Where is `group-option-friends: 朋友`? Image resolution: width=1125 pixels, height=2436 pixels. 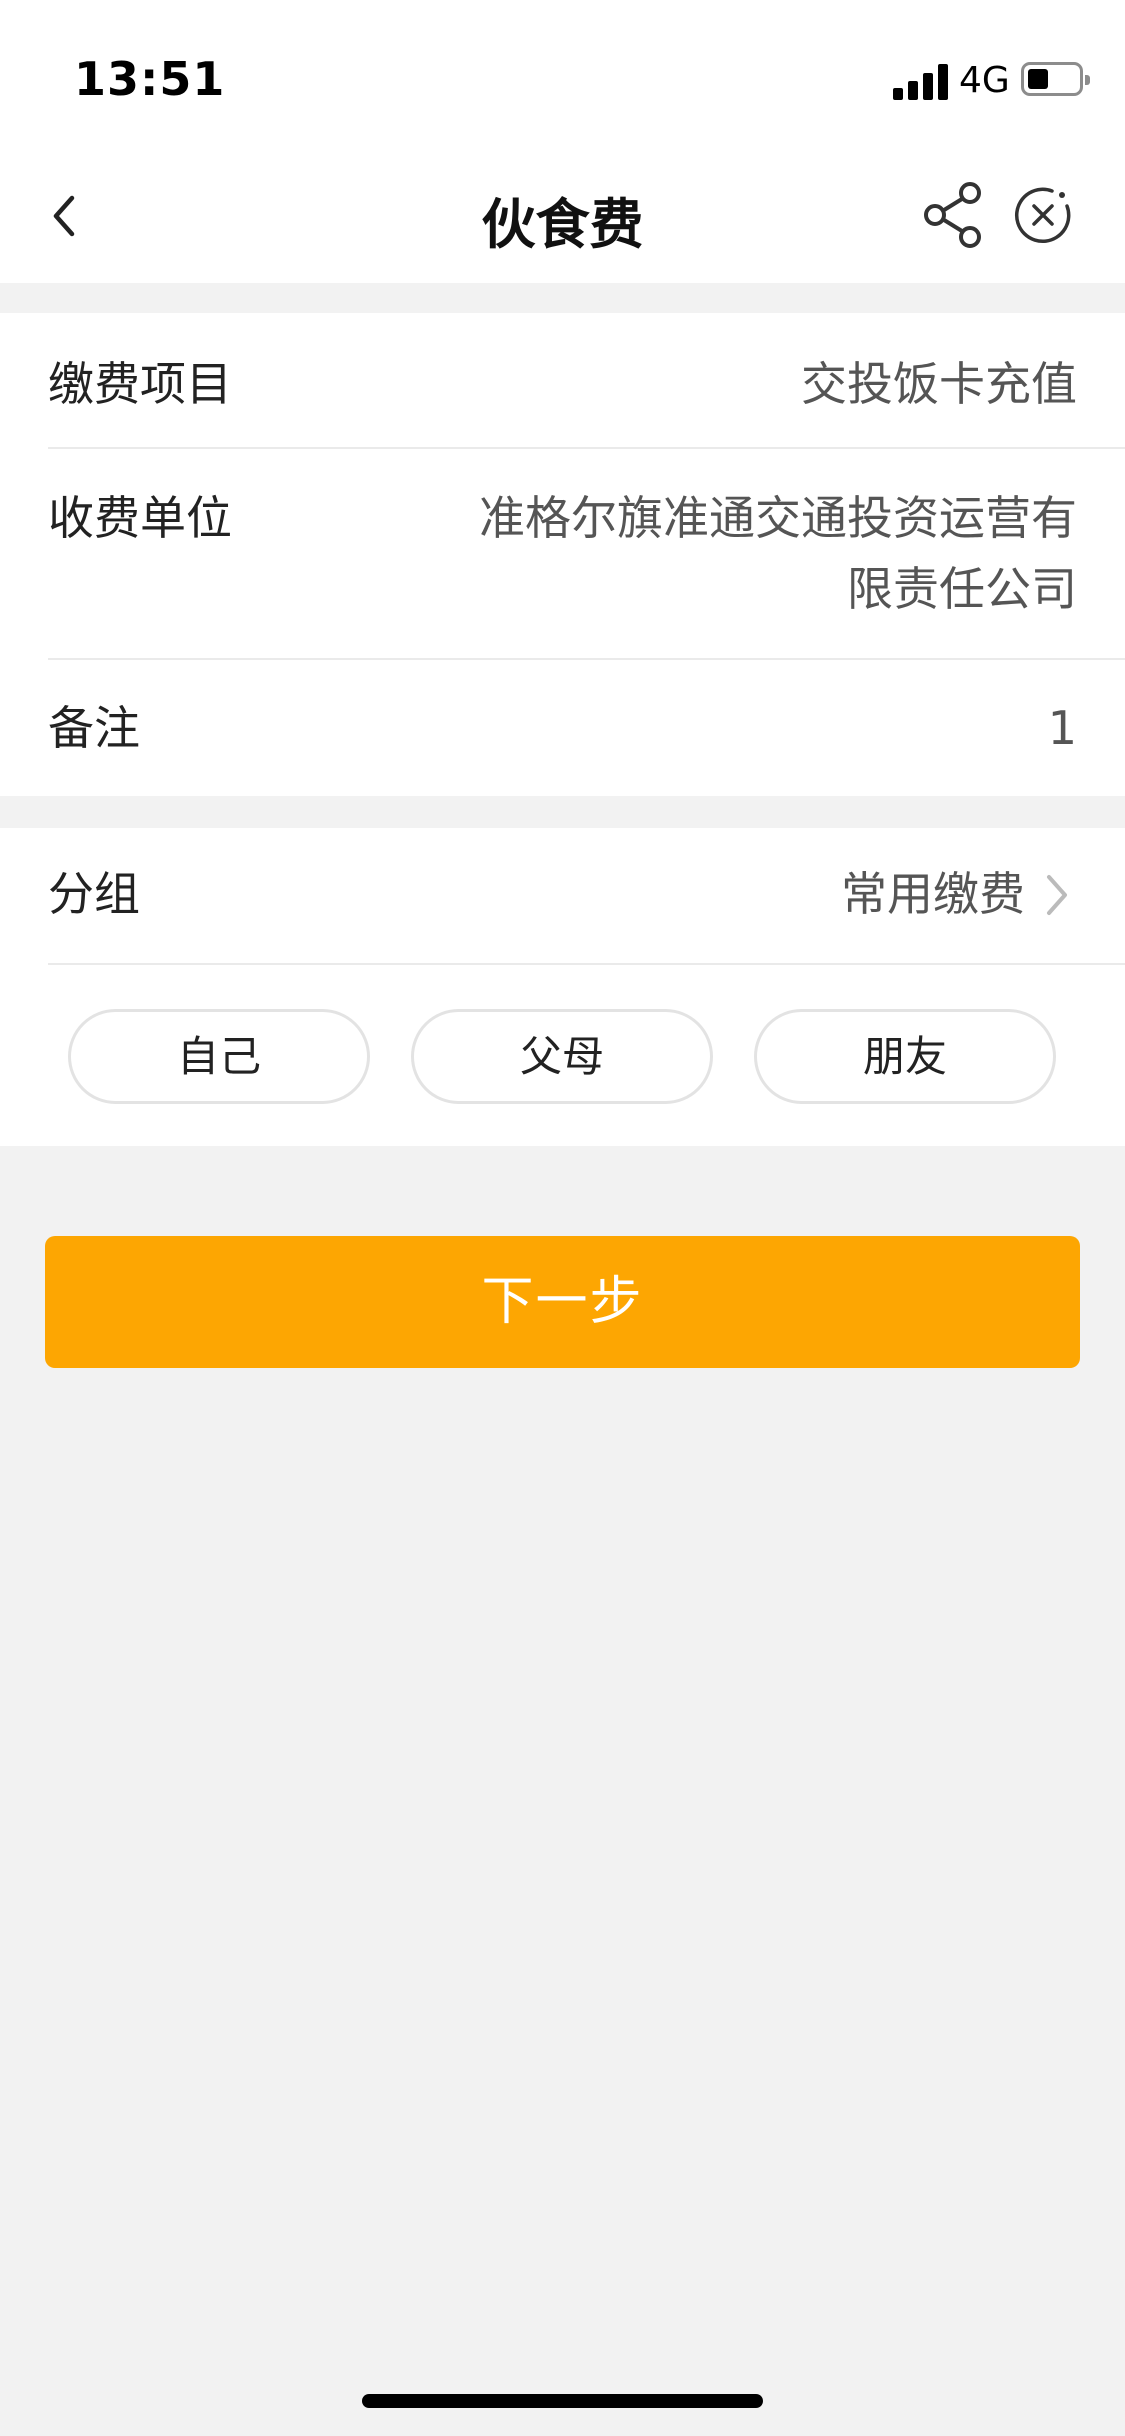 group-option-friends: 朋友 is located at coordinates (905, 1056).